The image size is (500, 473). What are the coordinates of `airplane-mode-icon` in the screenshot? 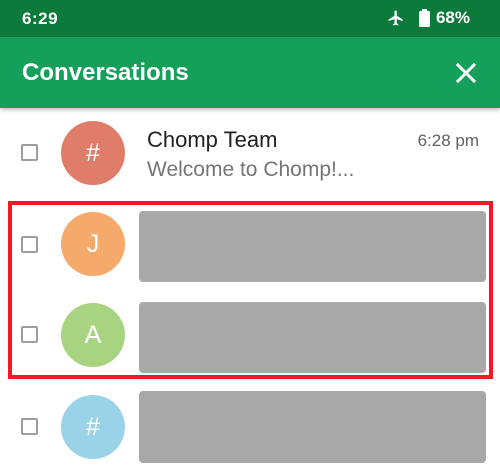 It's located at (396, 18).